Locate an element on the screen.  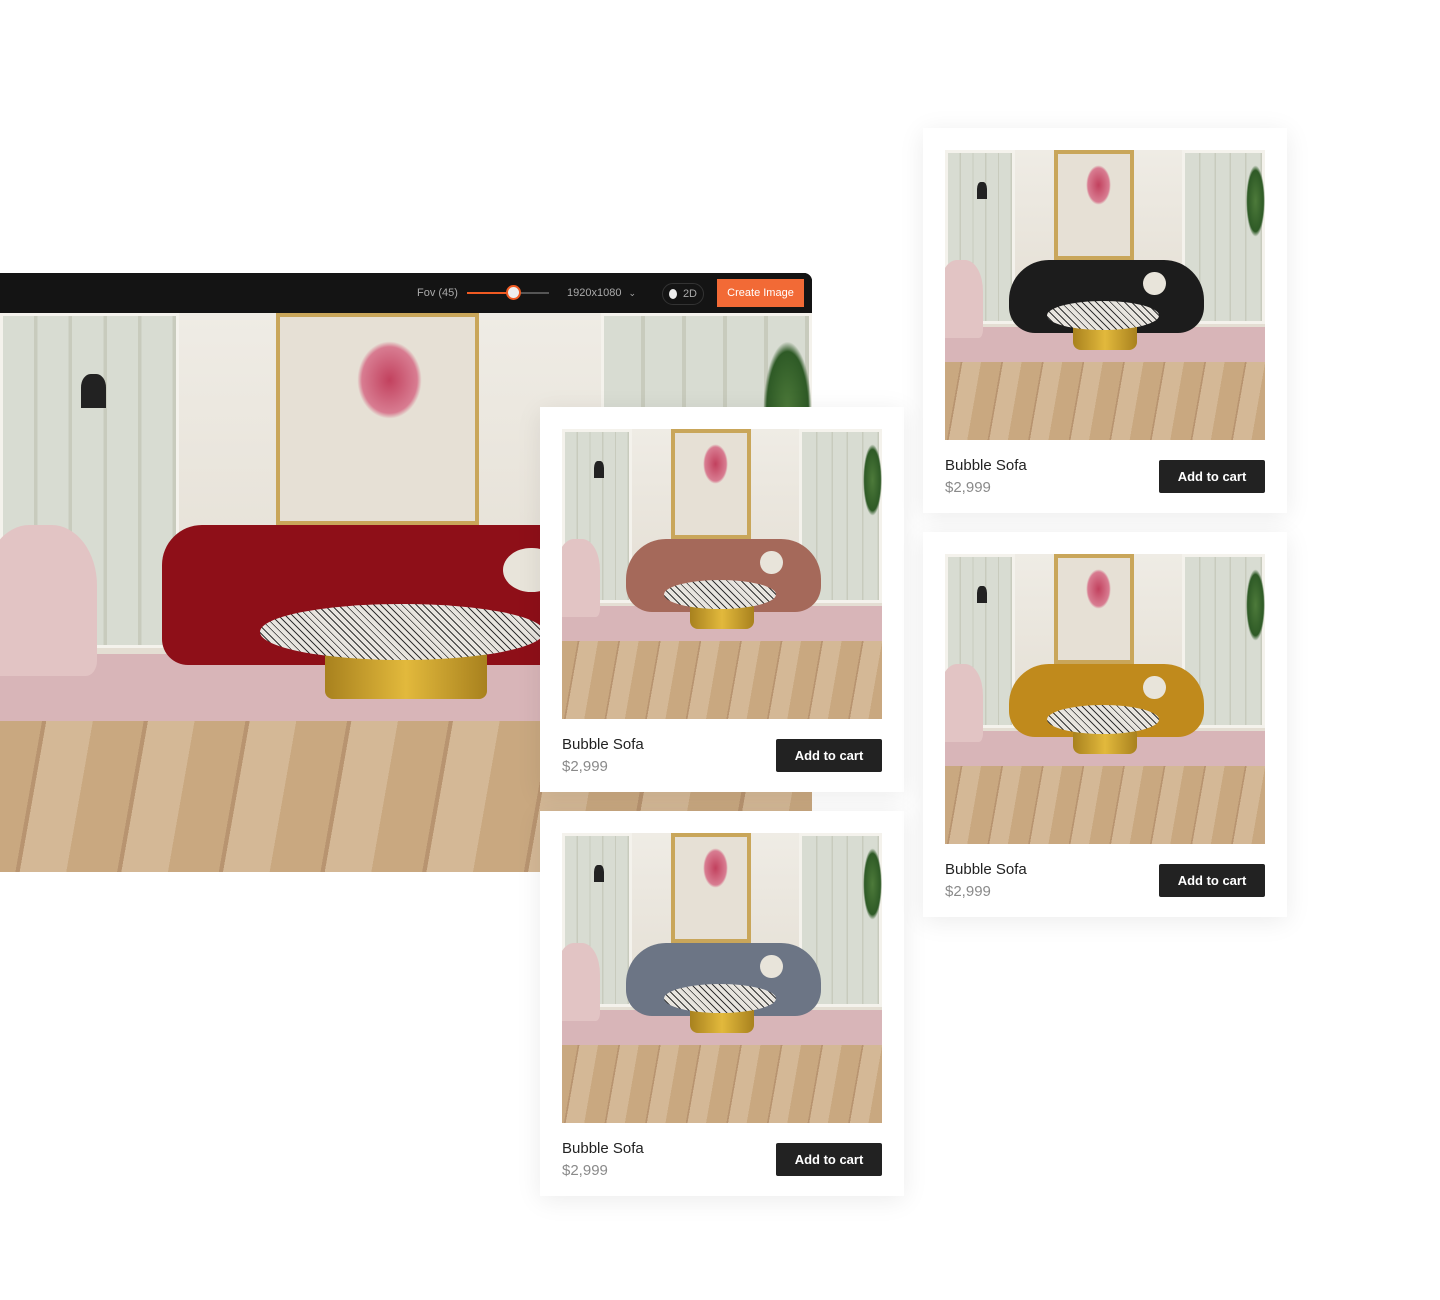
chevron-down-icon: ⌄ is located at coordinates (632, 292).